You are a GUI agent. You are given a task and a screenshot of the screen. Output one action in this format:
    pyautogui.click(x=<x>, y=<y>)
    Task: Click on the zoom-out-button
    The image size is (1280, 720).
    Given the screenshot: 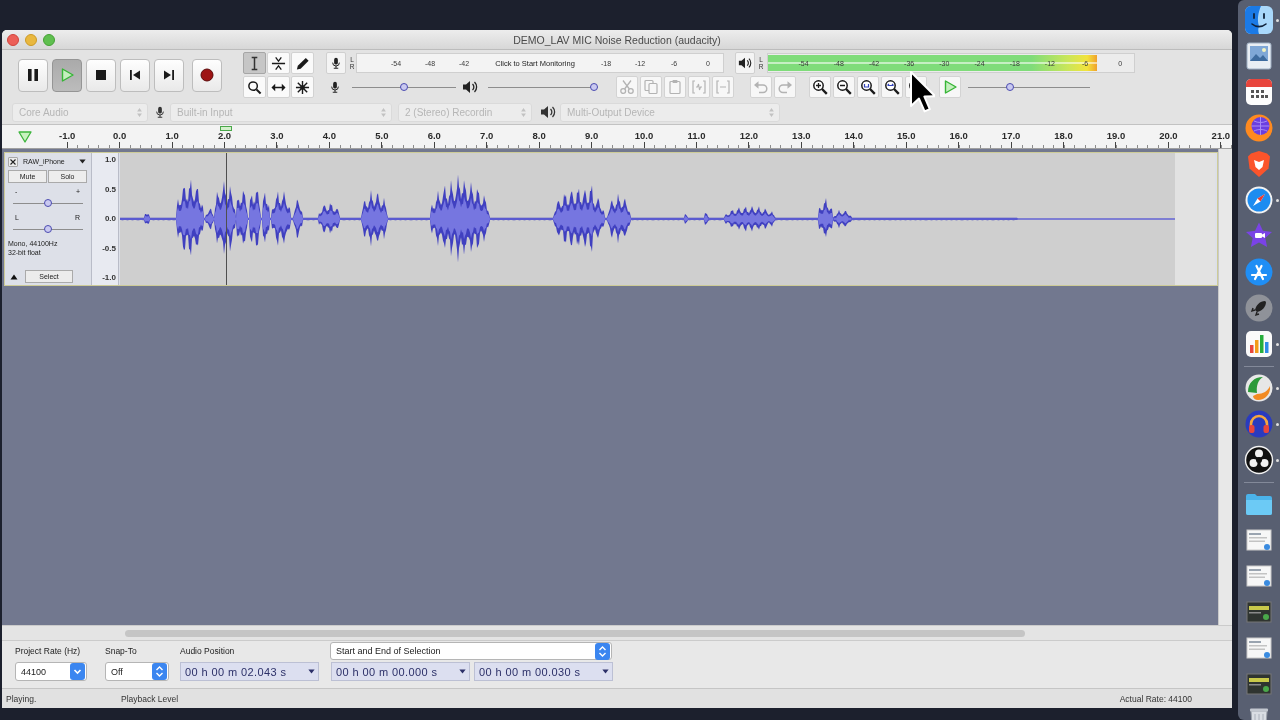 What is the action you would take?
    pyautogui.click(x=844, y=87)
    